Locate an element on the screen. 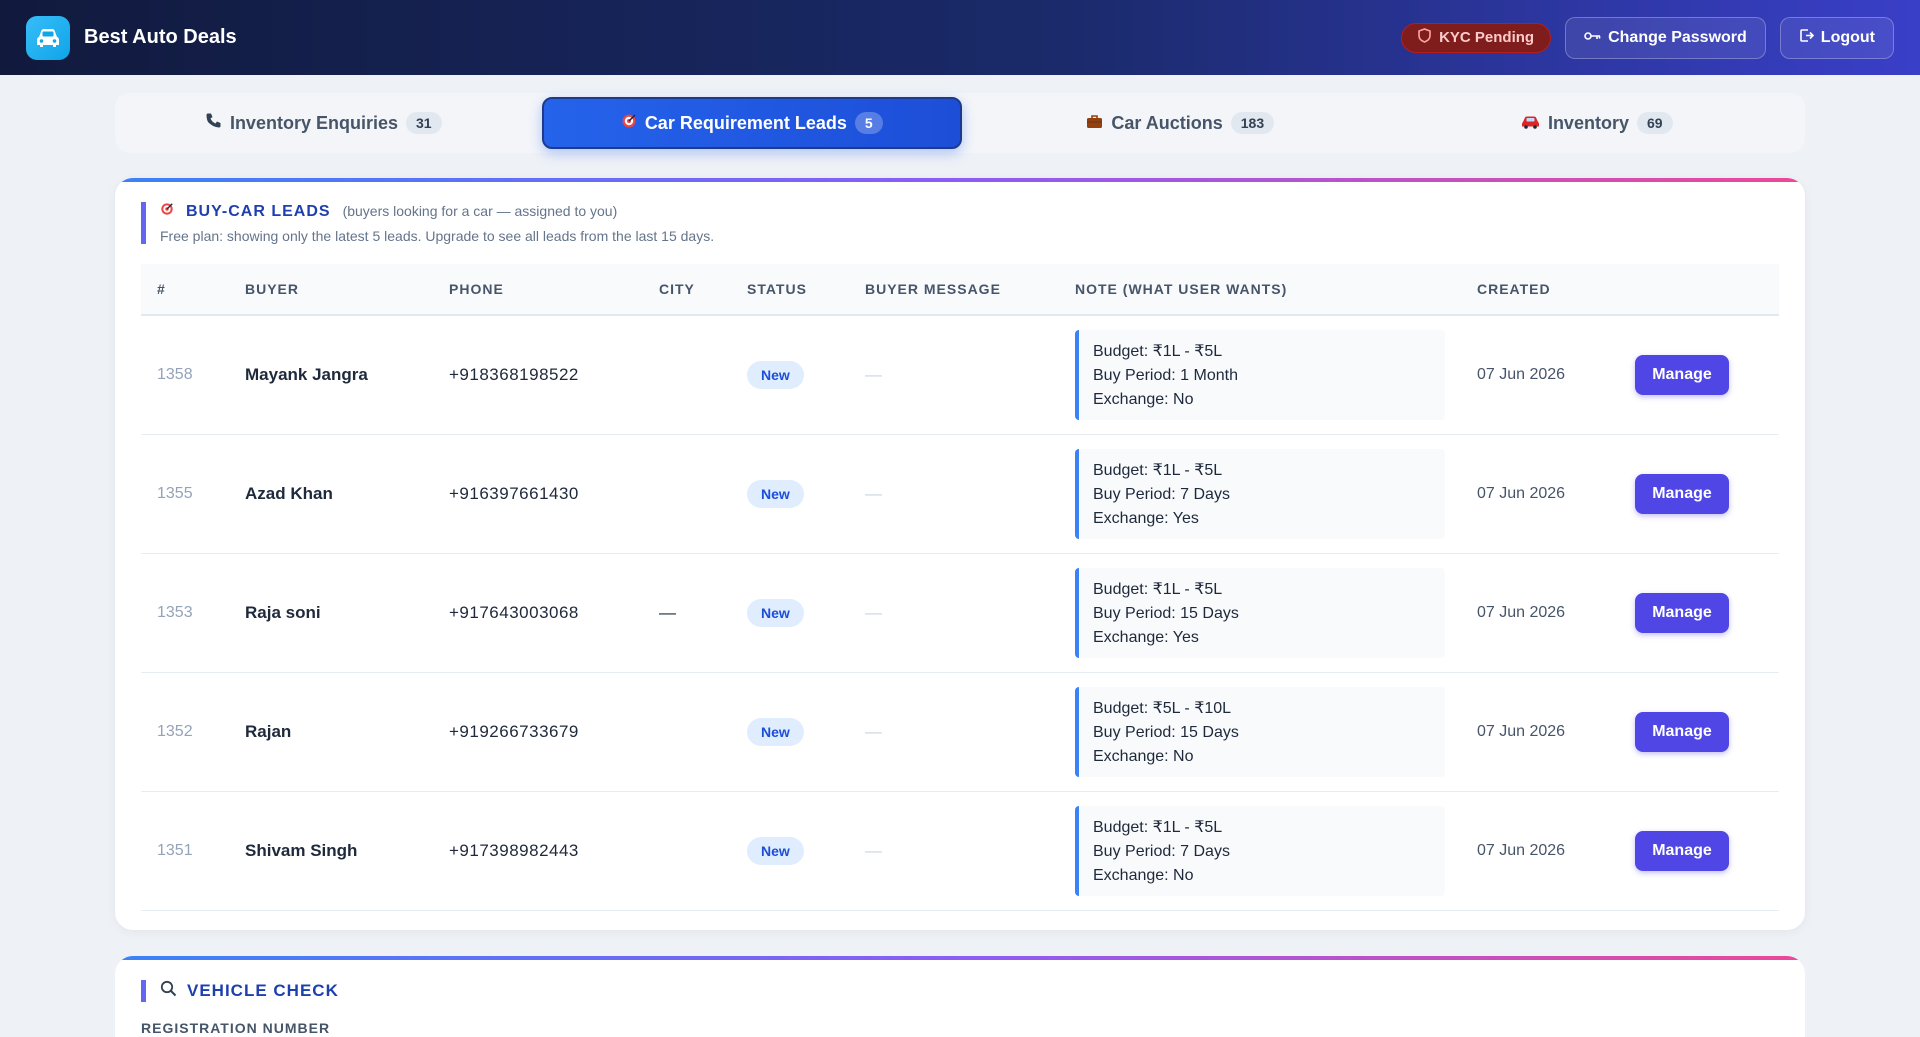 This screenshot has height=1037, width=1920. change-password-button: Change Password is located at coordinates (1665, 37).